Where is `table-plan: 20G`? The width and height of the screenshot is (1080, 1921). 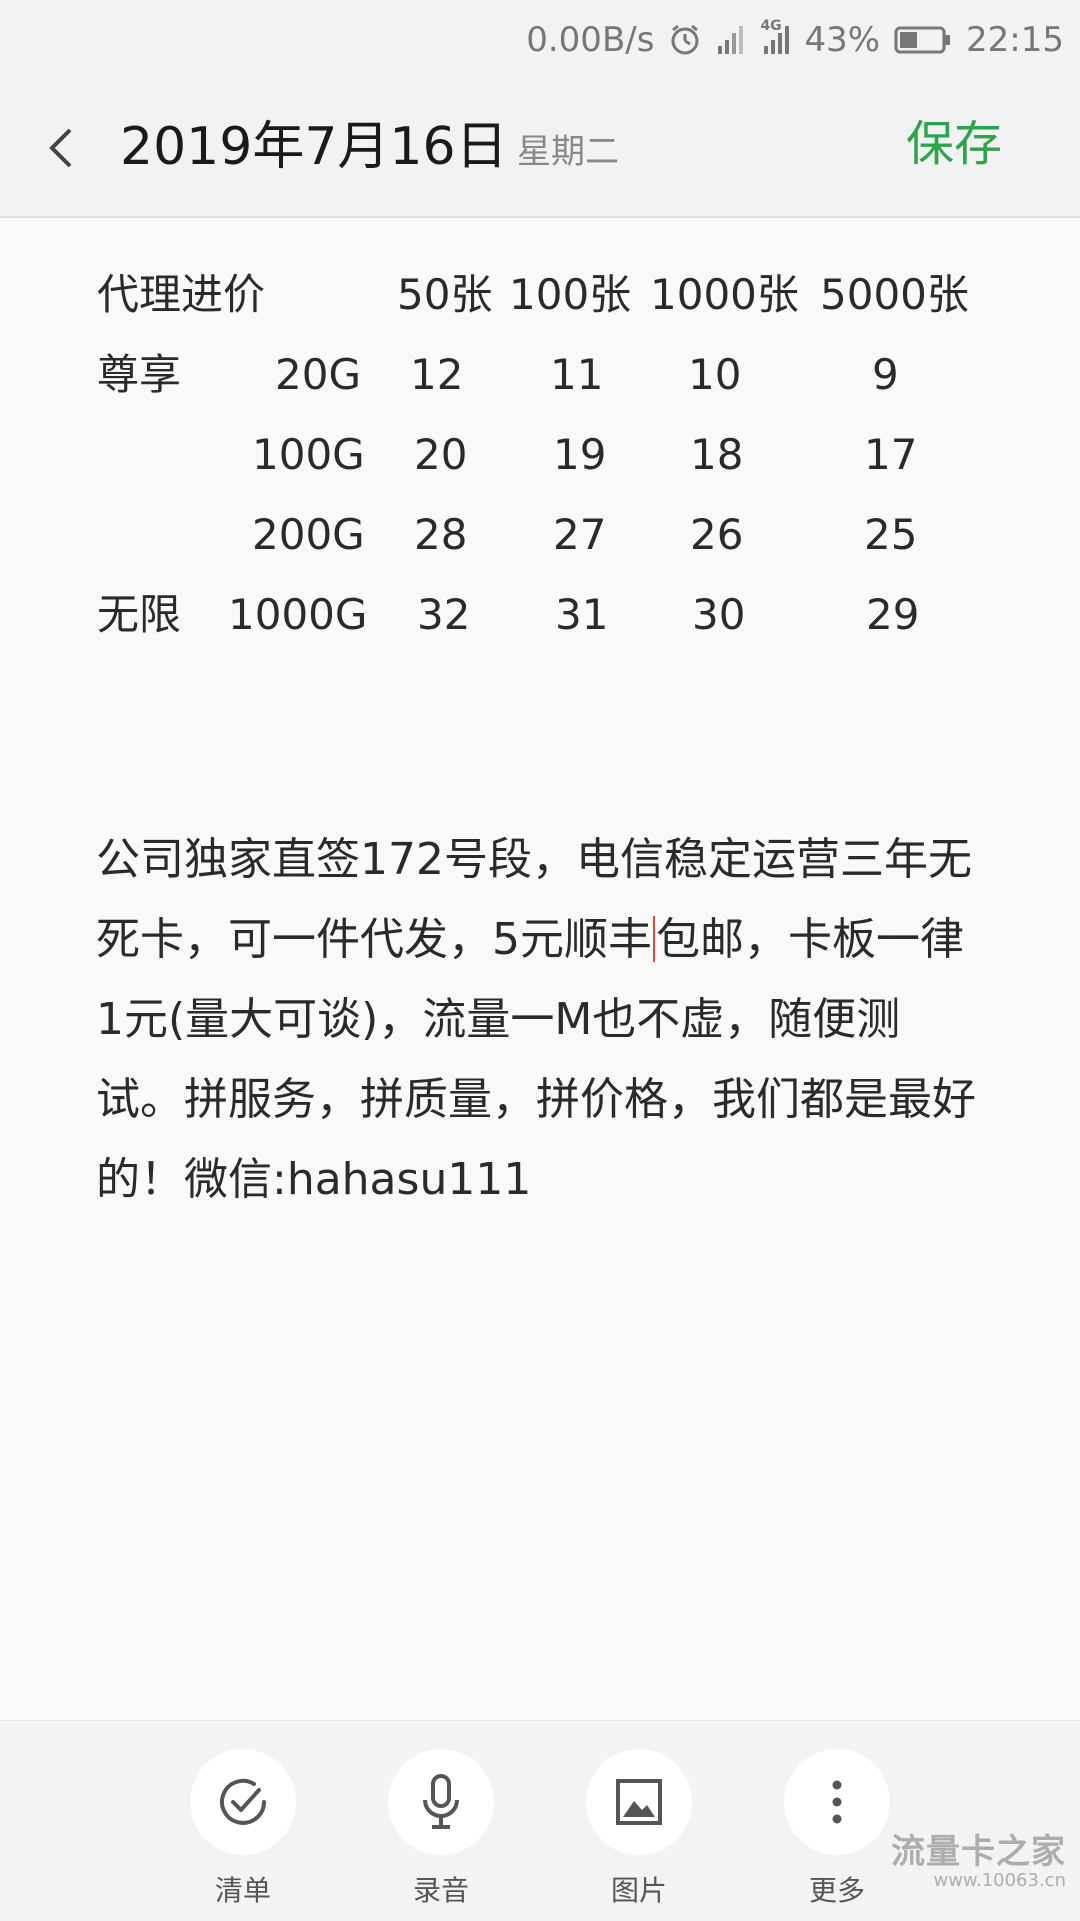 table-plan: 20G is located at coordinates (318, 374).